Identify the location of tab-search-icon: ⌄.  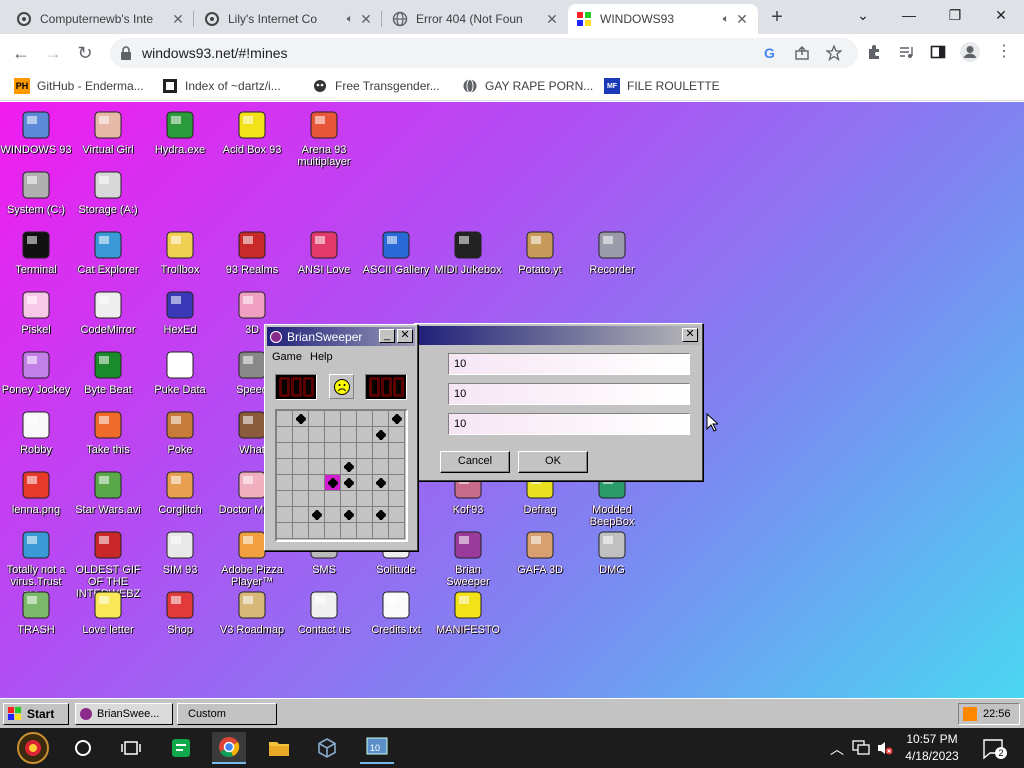
(863, 15).